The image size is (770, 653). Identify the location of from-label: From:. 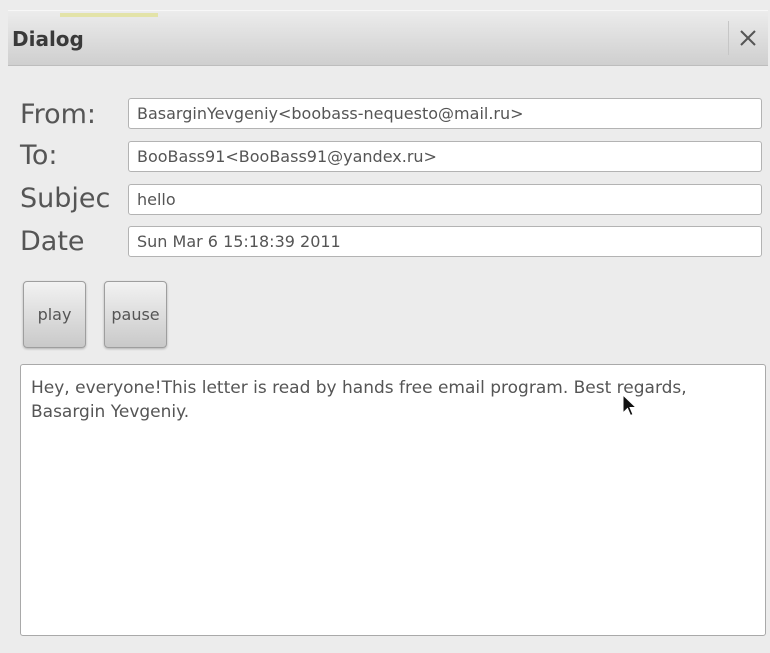
(58, 114).